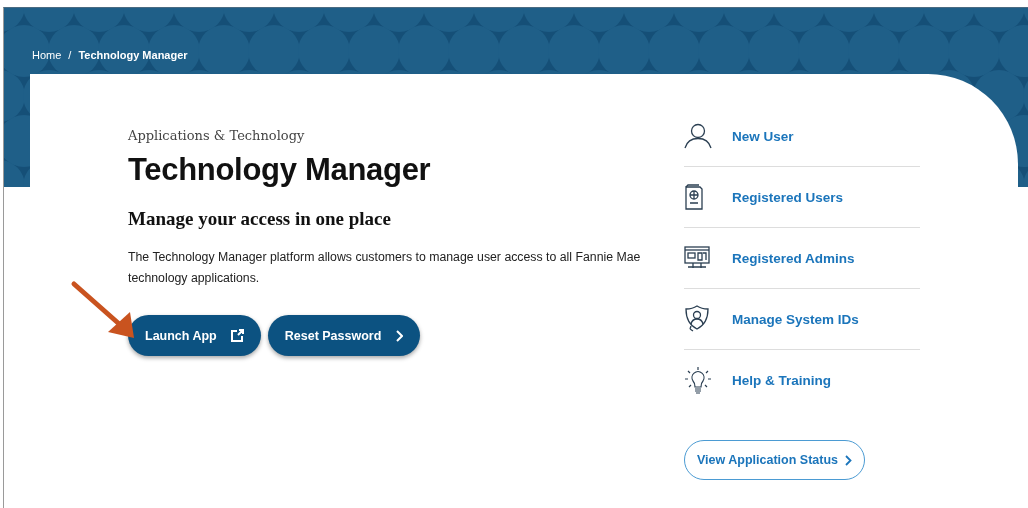 The width and height of the screenshot is (1028, 508). Describe the element at coordinates (802, 380) in the screenshot. I see `nav-link: Help & Training` at that location.